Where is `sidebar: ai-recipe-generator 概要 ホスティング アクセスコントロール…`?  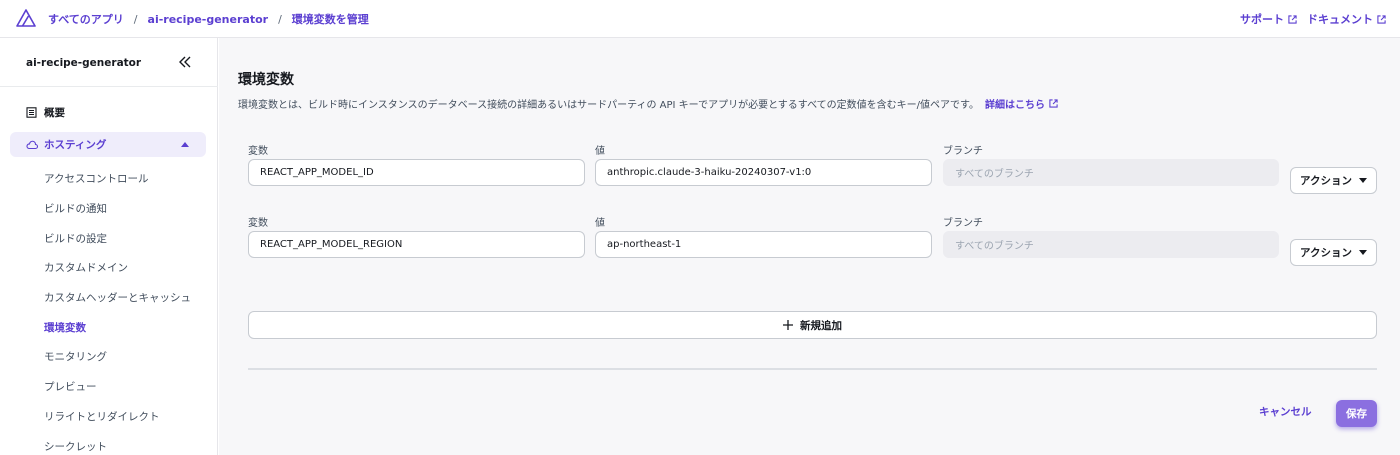 sidebar: ai-recipe-generator 概要 ホスティング アクセスコントロール… is located at coordinates (109, 246).